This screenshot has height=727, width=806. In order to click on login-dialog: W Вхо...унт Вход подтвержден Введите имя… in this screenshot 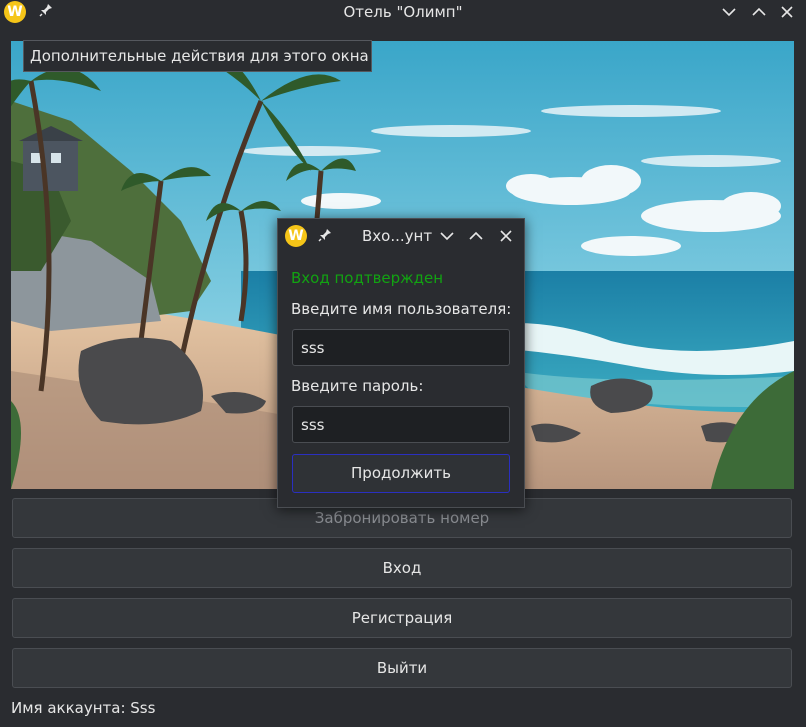, I will do `click(401, 363)`.